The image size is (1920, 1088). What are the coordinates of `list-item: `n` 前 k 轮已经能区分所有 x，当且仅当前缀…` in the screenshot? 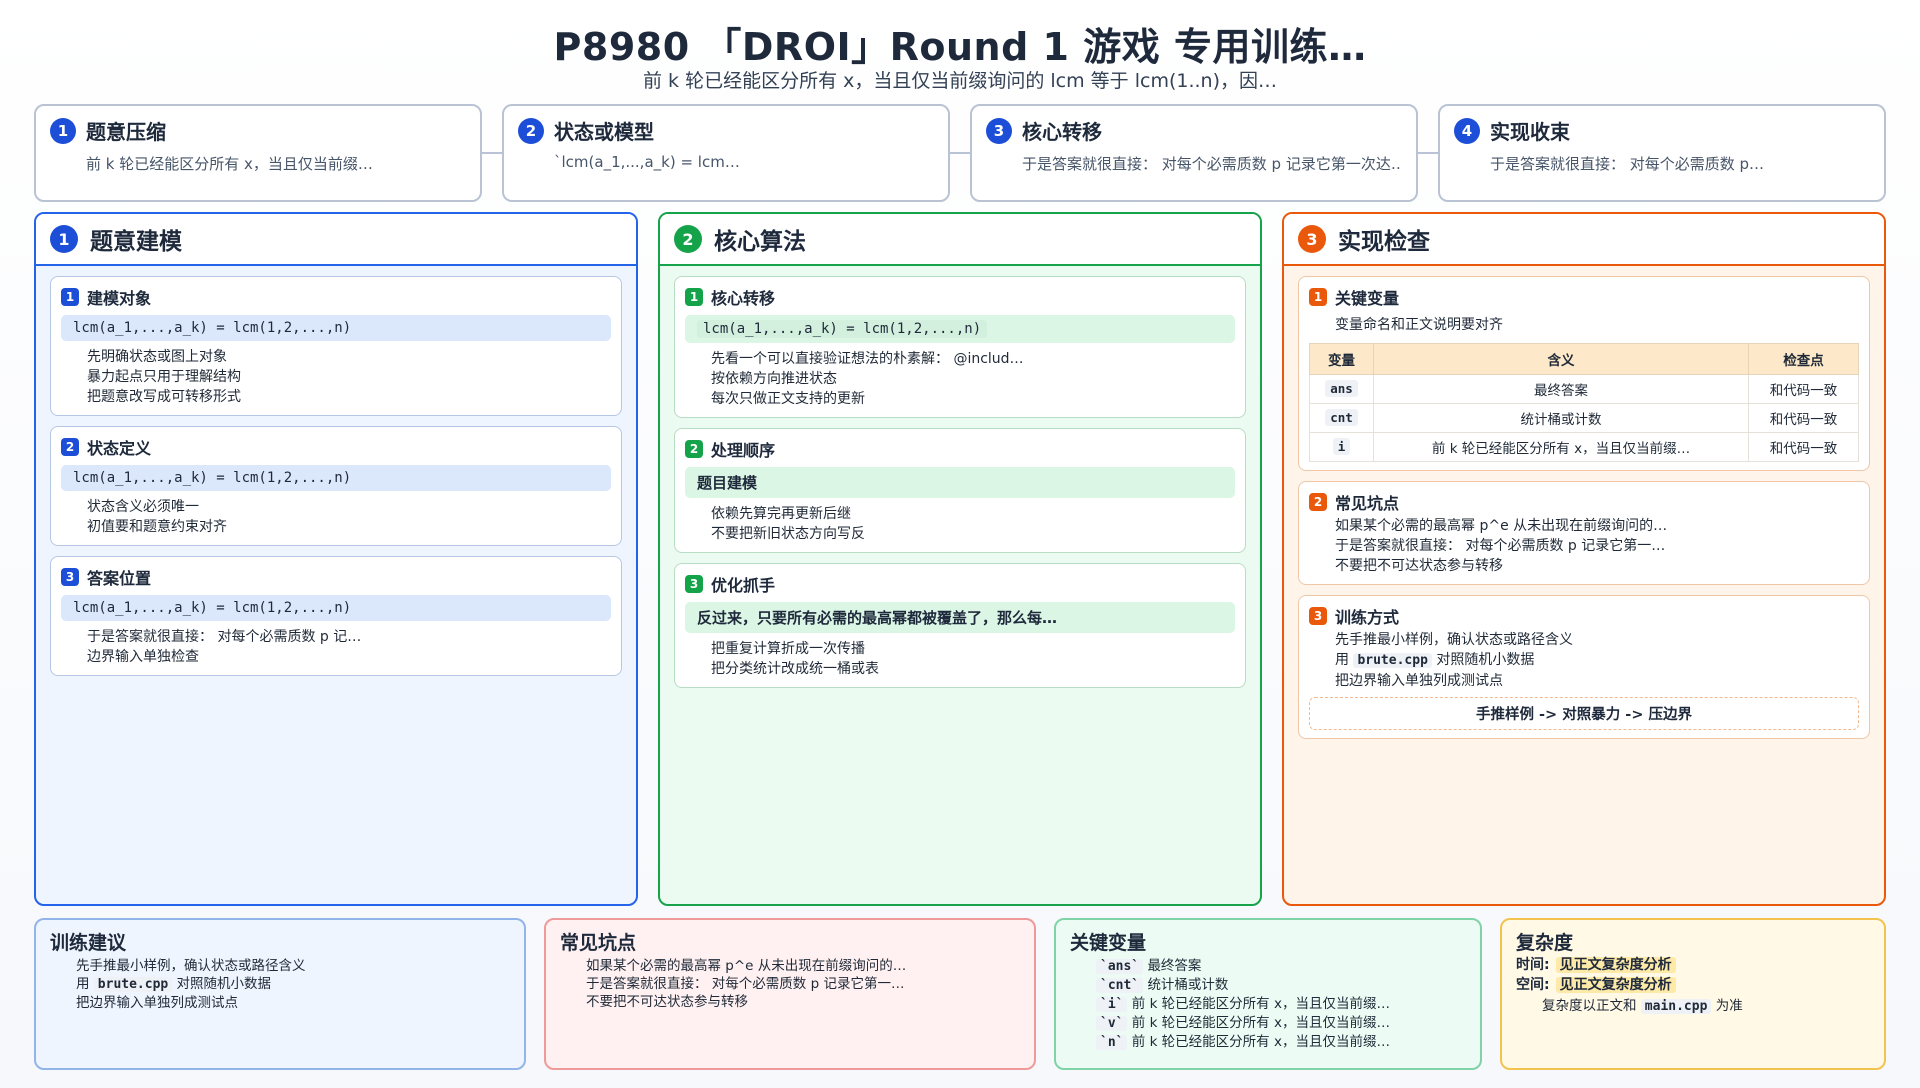 It's located at (1281, 1042).